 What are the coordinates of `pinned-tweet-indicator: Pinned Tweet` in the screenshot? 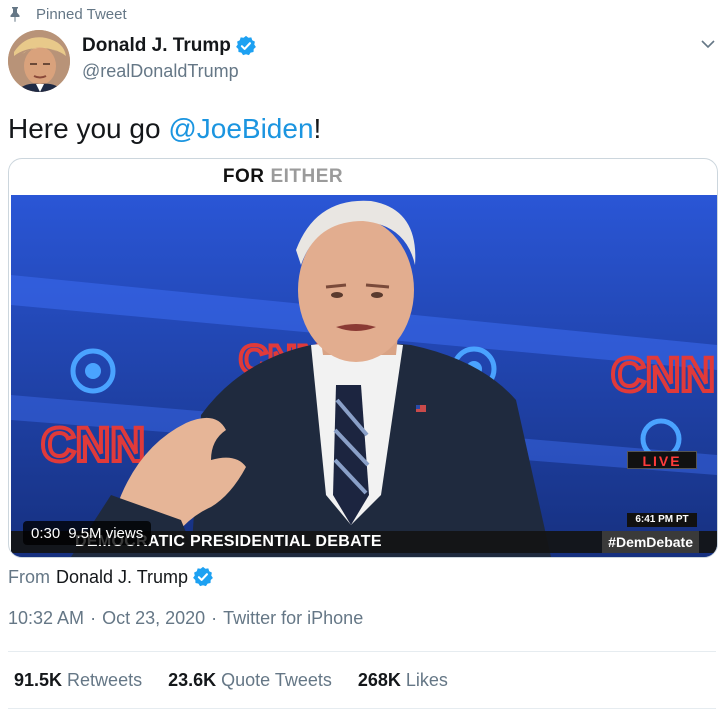 It's located at (67, 14).